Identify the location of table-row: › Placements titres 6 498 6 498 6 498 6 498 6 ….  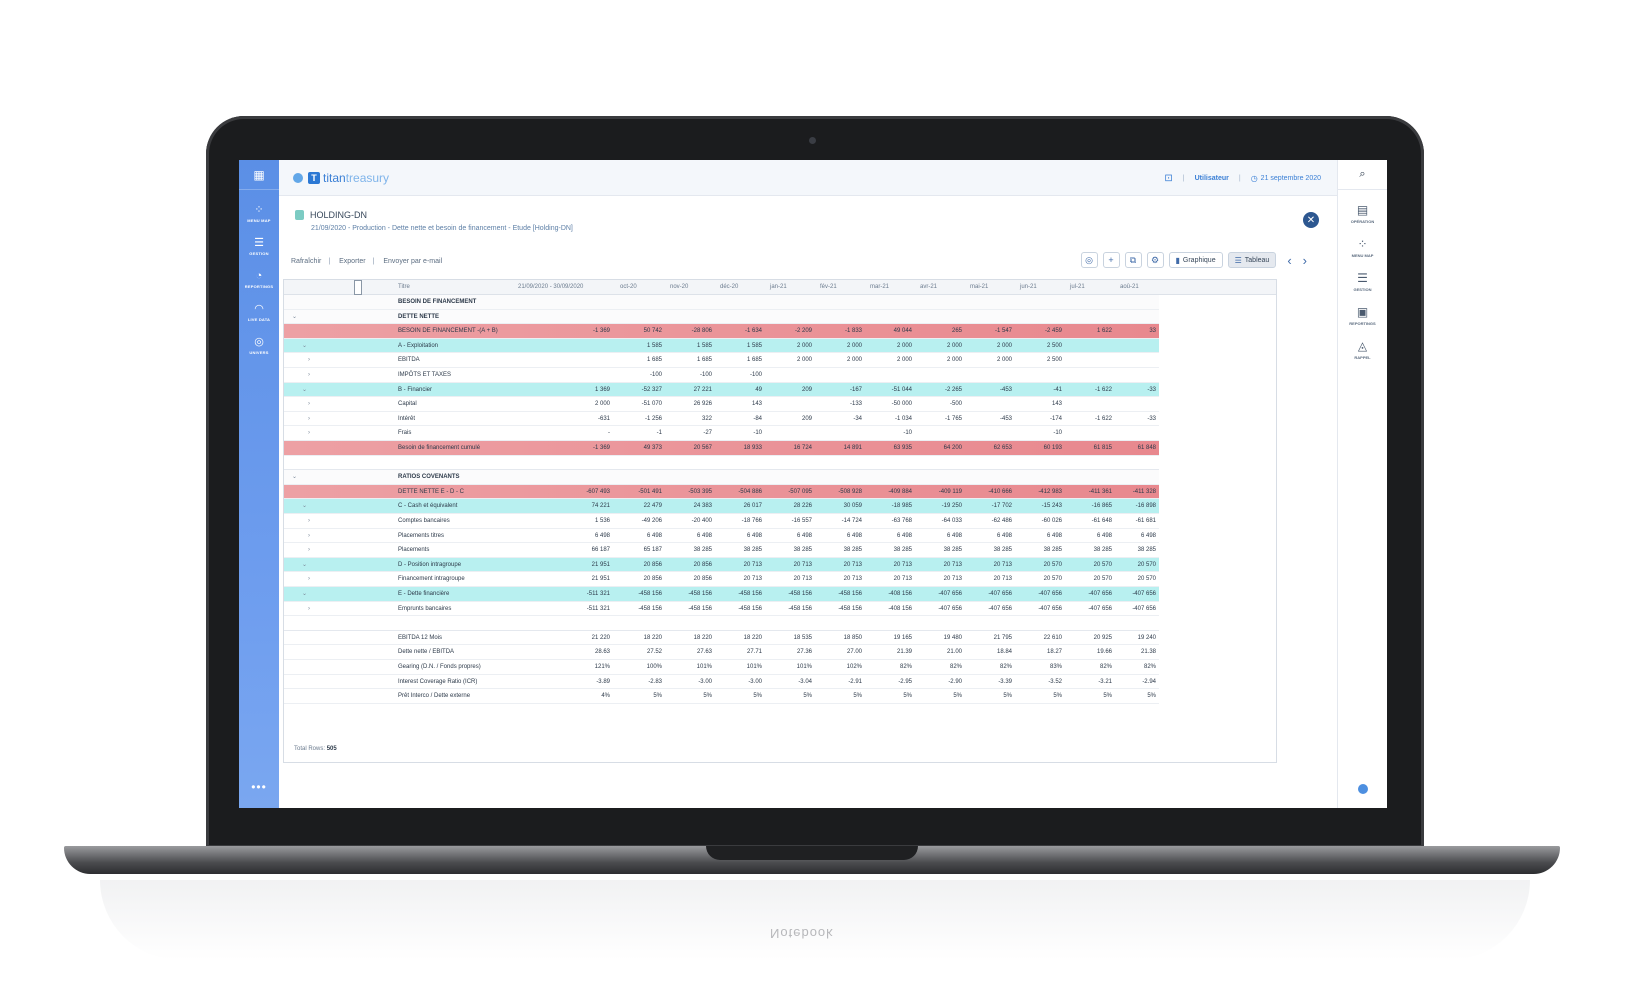
(721, 536).